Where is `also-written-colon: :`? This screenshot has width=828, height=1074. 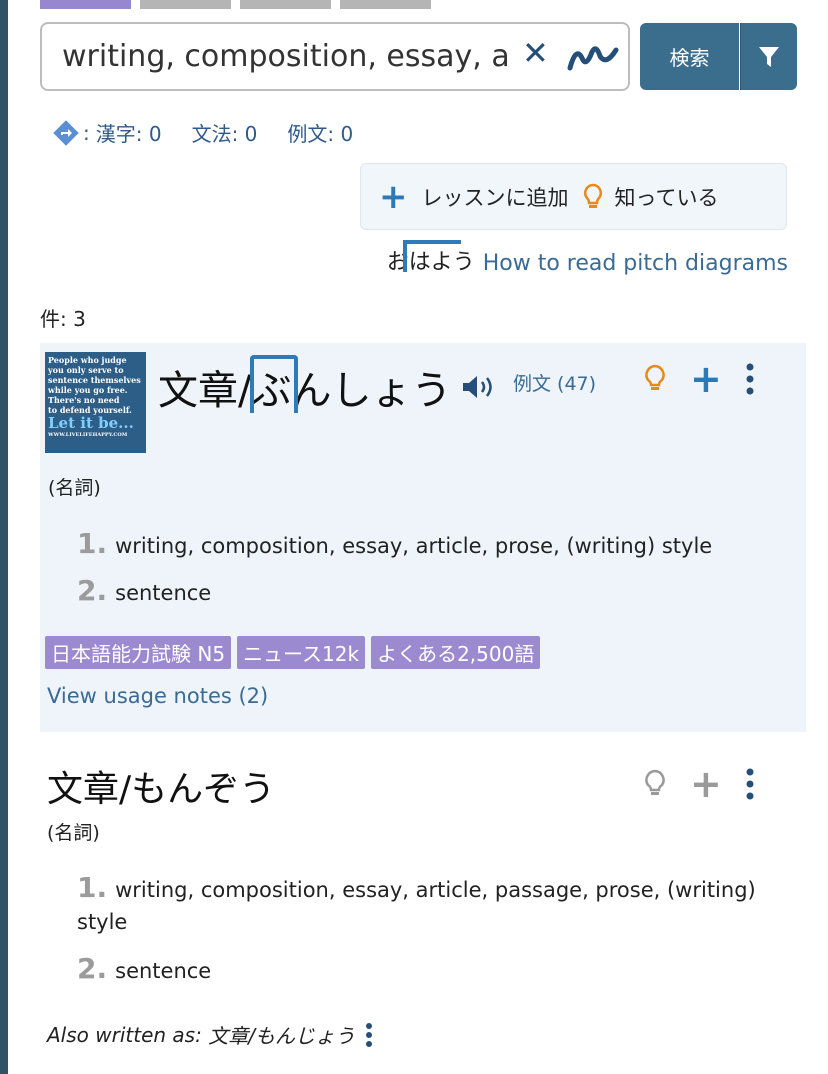
also-written-colon: : is located at coordinates (202, 1034).